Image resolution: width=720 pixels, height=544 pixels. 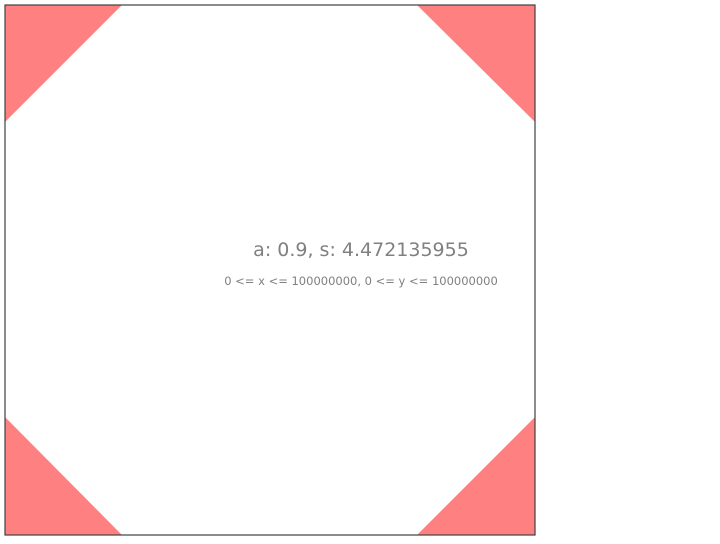 I want to click on parameter-caption: a: 0.9, s: 4.472135955, so click(x=361, y=250).